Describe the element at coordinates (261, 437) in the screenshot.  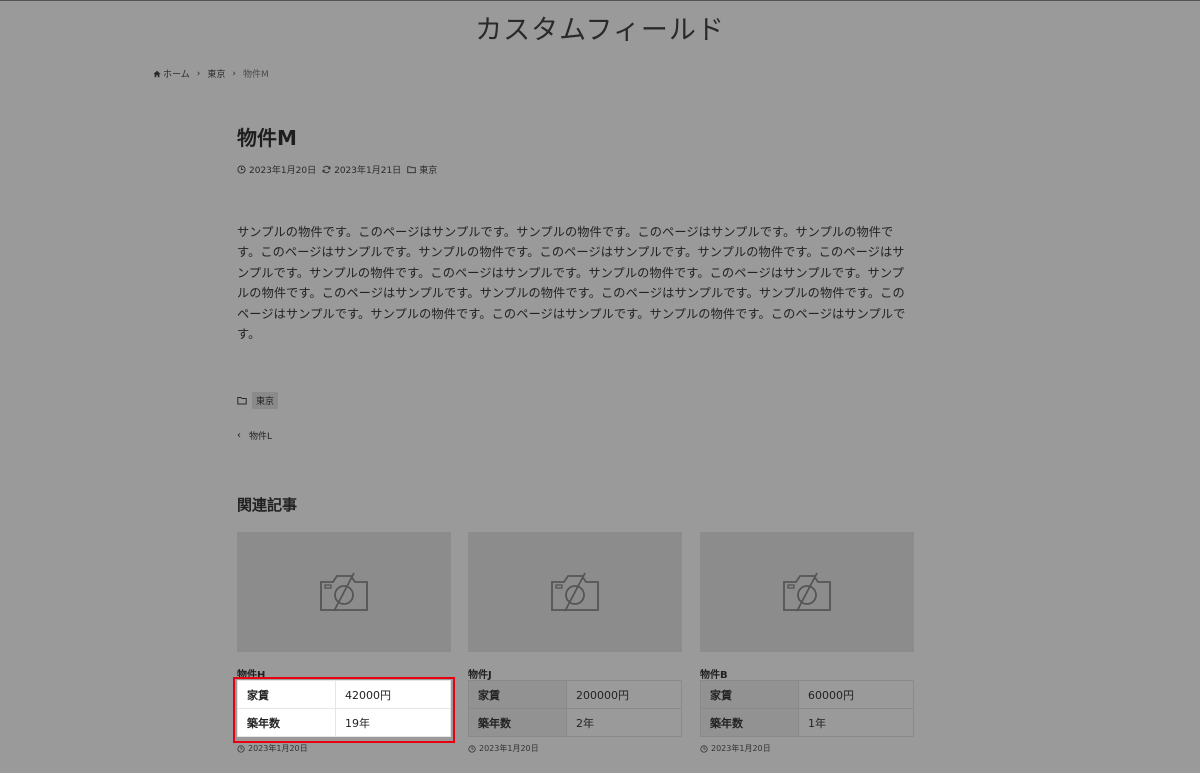
I see `prev-post-title: 物件L` at that location.